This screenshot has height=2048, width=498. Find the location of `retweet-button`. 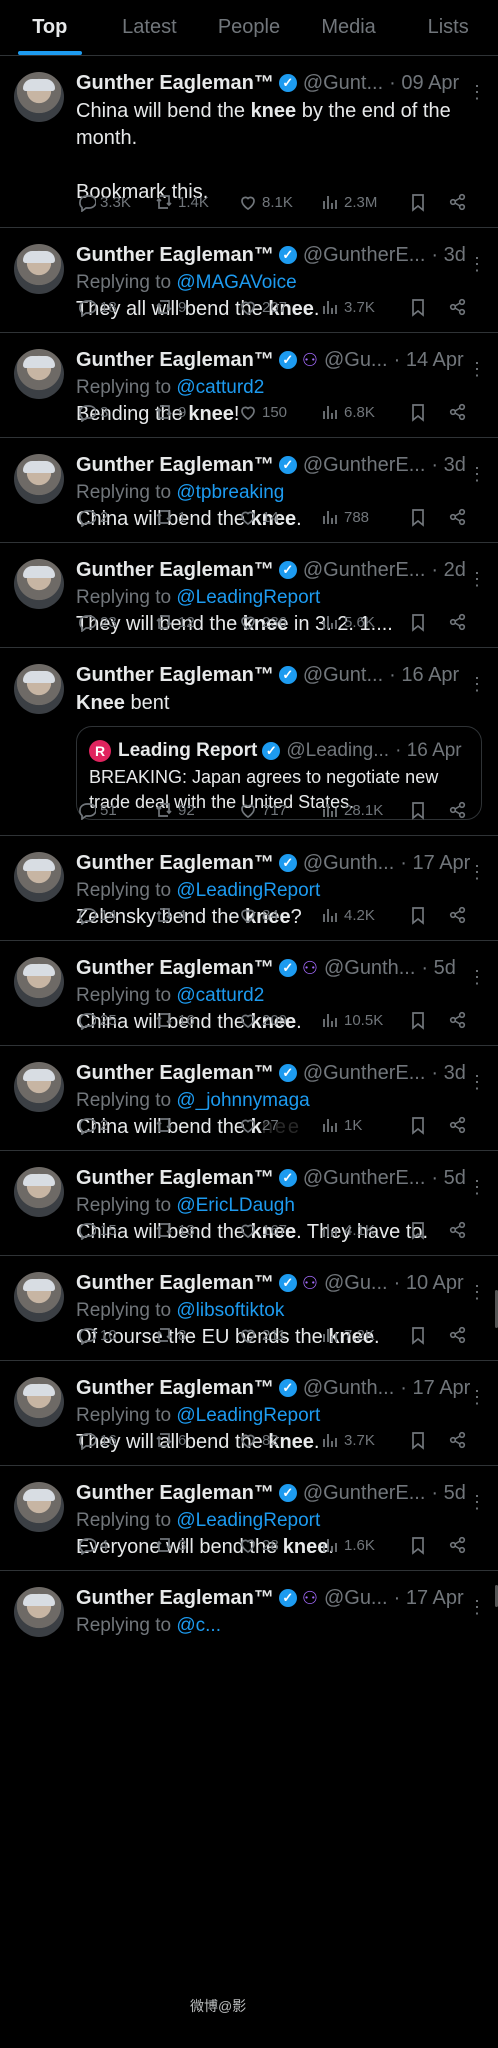

retweet-button is located at coordinates (196, 1125).